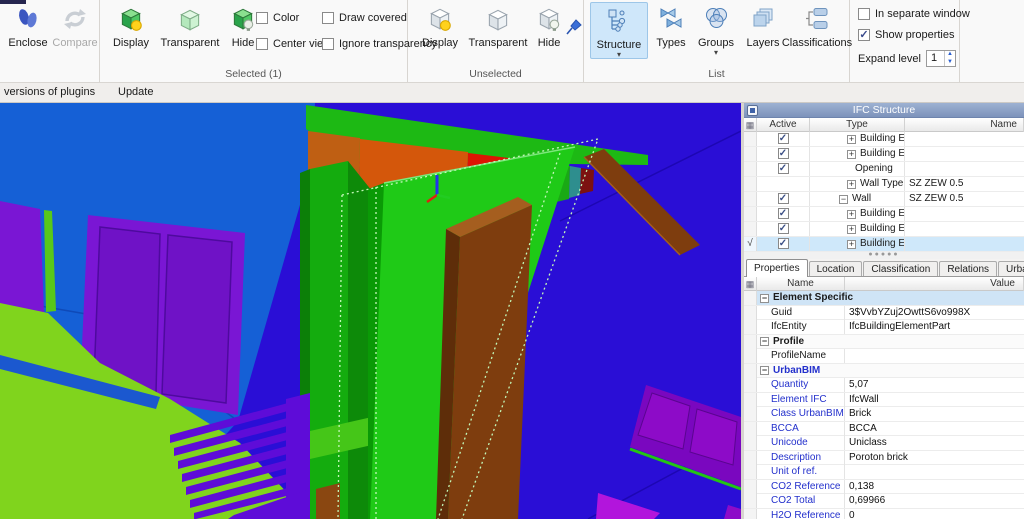 This screenshot has width=1024, height=519. What do you see at coordinates (941, 58) in the screenshot?
I see `expand-level-spinner: 1 ▲ ▼` at bounding box center [941, 58].